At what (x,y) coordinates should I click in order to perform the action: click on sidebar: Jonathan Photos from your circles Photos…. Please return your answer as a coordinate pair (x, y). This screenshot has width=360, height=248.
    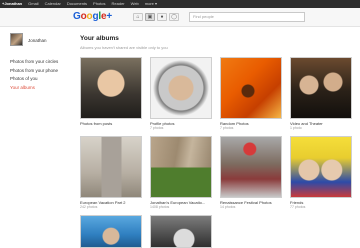
    Looking at the image, I should click on (42, 62).